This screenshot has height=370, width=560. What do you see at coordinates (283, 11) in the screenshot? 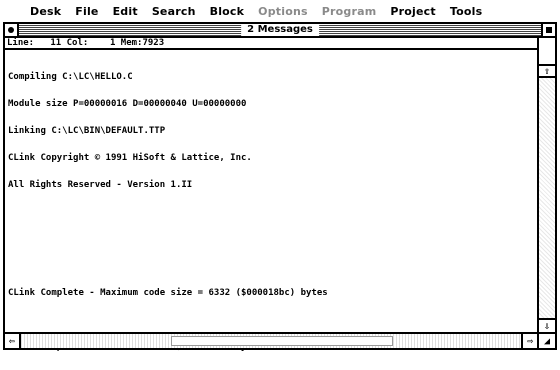
I see `menu-options: Options` at bounding box center [283, 11].